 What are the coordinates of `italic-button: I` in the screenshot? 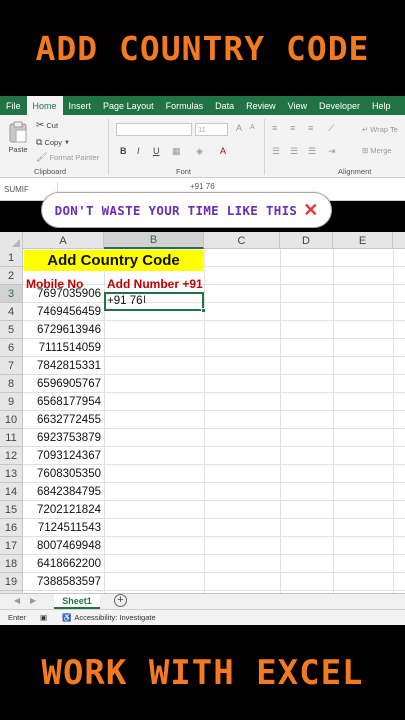 It's located at (138, 151).